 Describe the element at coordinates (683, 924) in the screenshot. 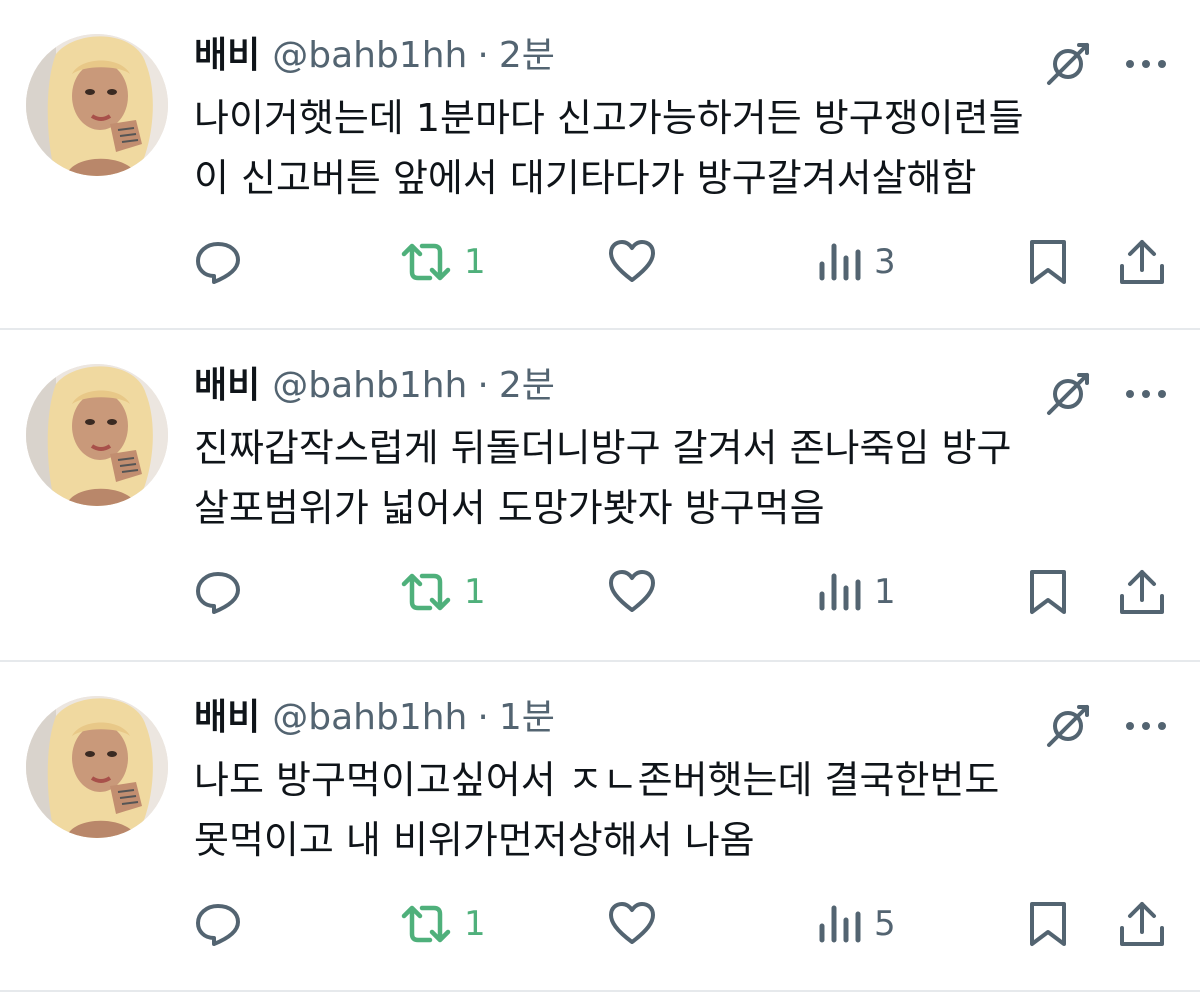

I see `tweet-actions: 1 5` at that location.